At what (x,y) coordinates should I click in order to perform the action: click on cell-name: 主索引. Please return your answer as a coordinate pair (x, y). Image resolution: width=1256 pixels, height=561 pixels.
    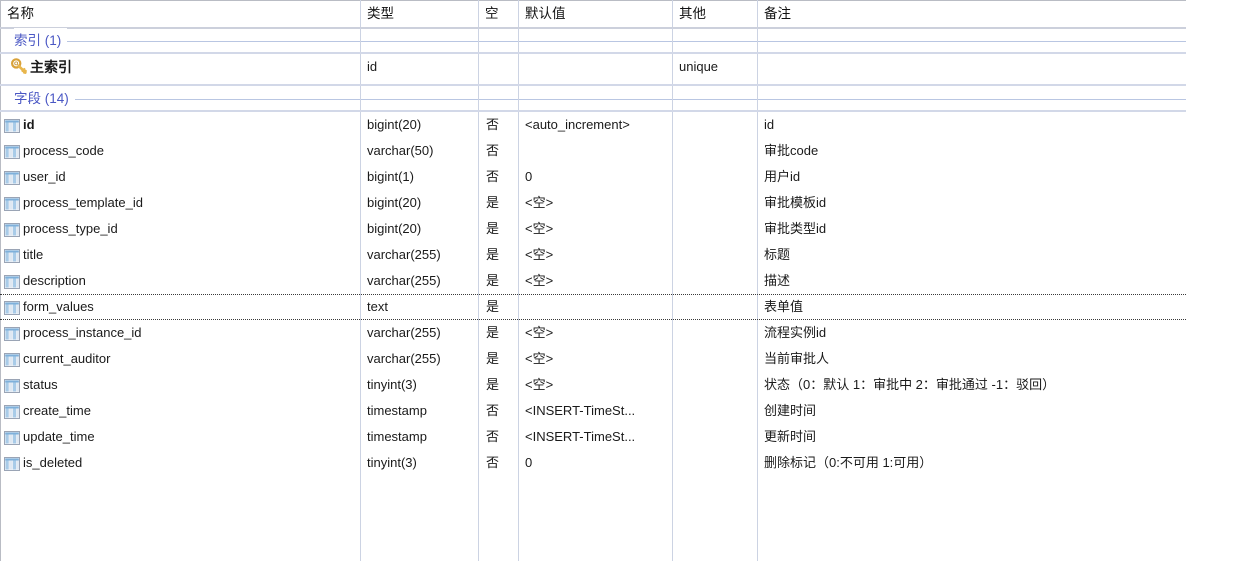
    Looking at the image, I should click on (180, 67).